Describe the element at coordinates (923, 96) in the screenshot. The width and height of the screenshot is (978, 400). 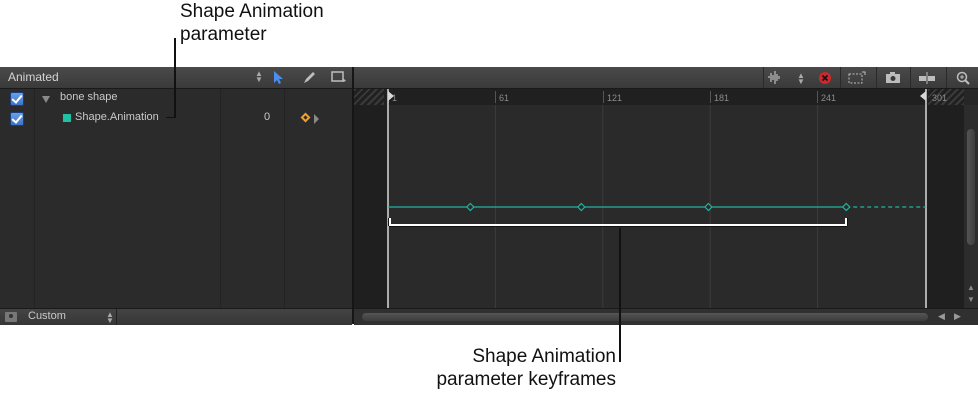
I see `out-marker-flag` at that location.